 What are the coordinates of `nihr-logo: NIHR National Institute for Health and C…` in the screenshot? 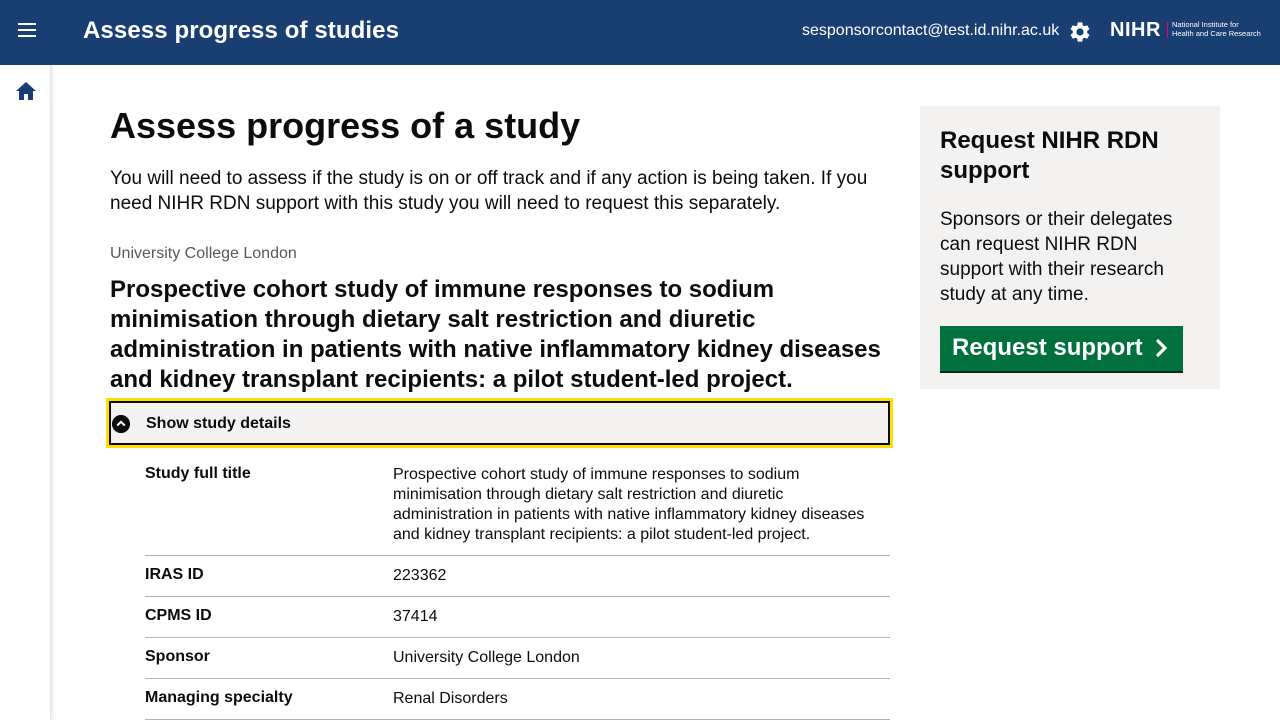 It's located at (1189, 31).